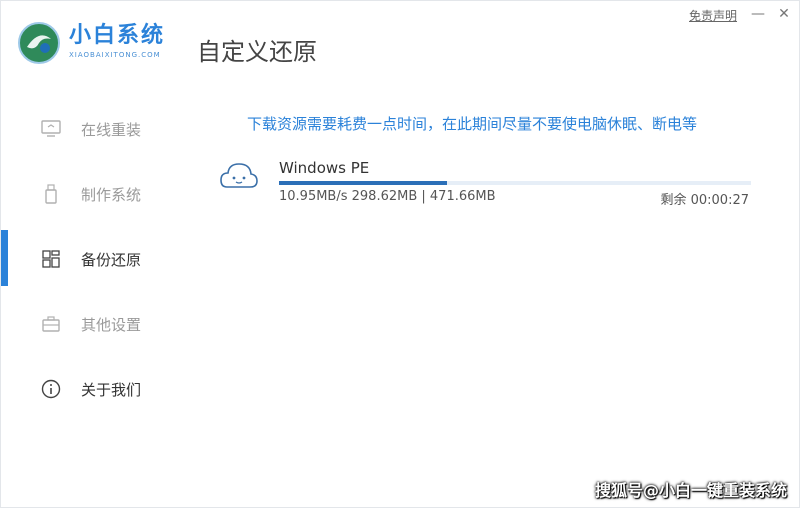 This screenshot has height=508, width=800. What do you see at coordinates (758, 14) in the screenshot?
I see `minimize-button: —` at bounding box center [758, 14].